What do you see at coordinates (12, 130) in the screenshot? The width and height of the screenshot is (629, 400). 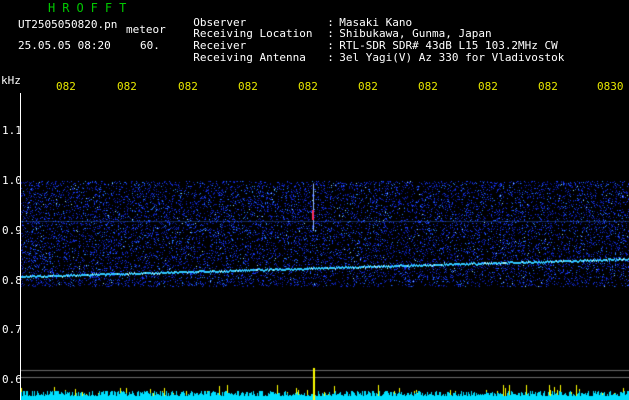 I see `frequency-tick: 1.1` at bounding box center [12, 130].